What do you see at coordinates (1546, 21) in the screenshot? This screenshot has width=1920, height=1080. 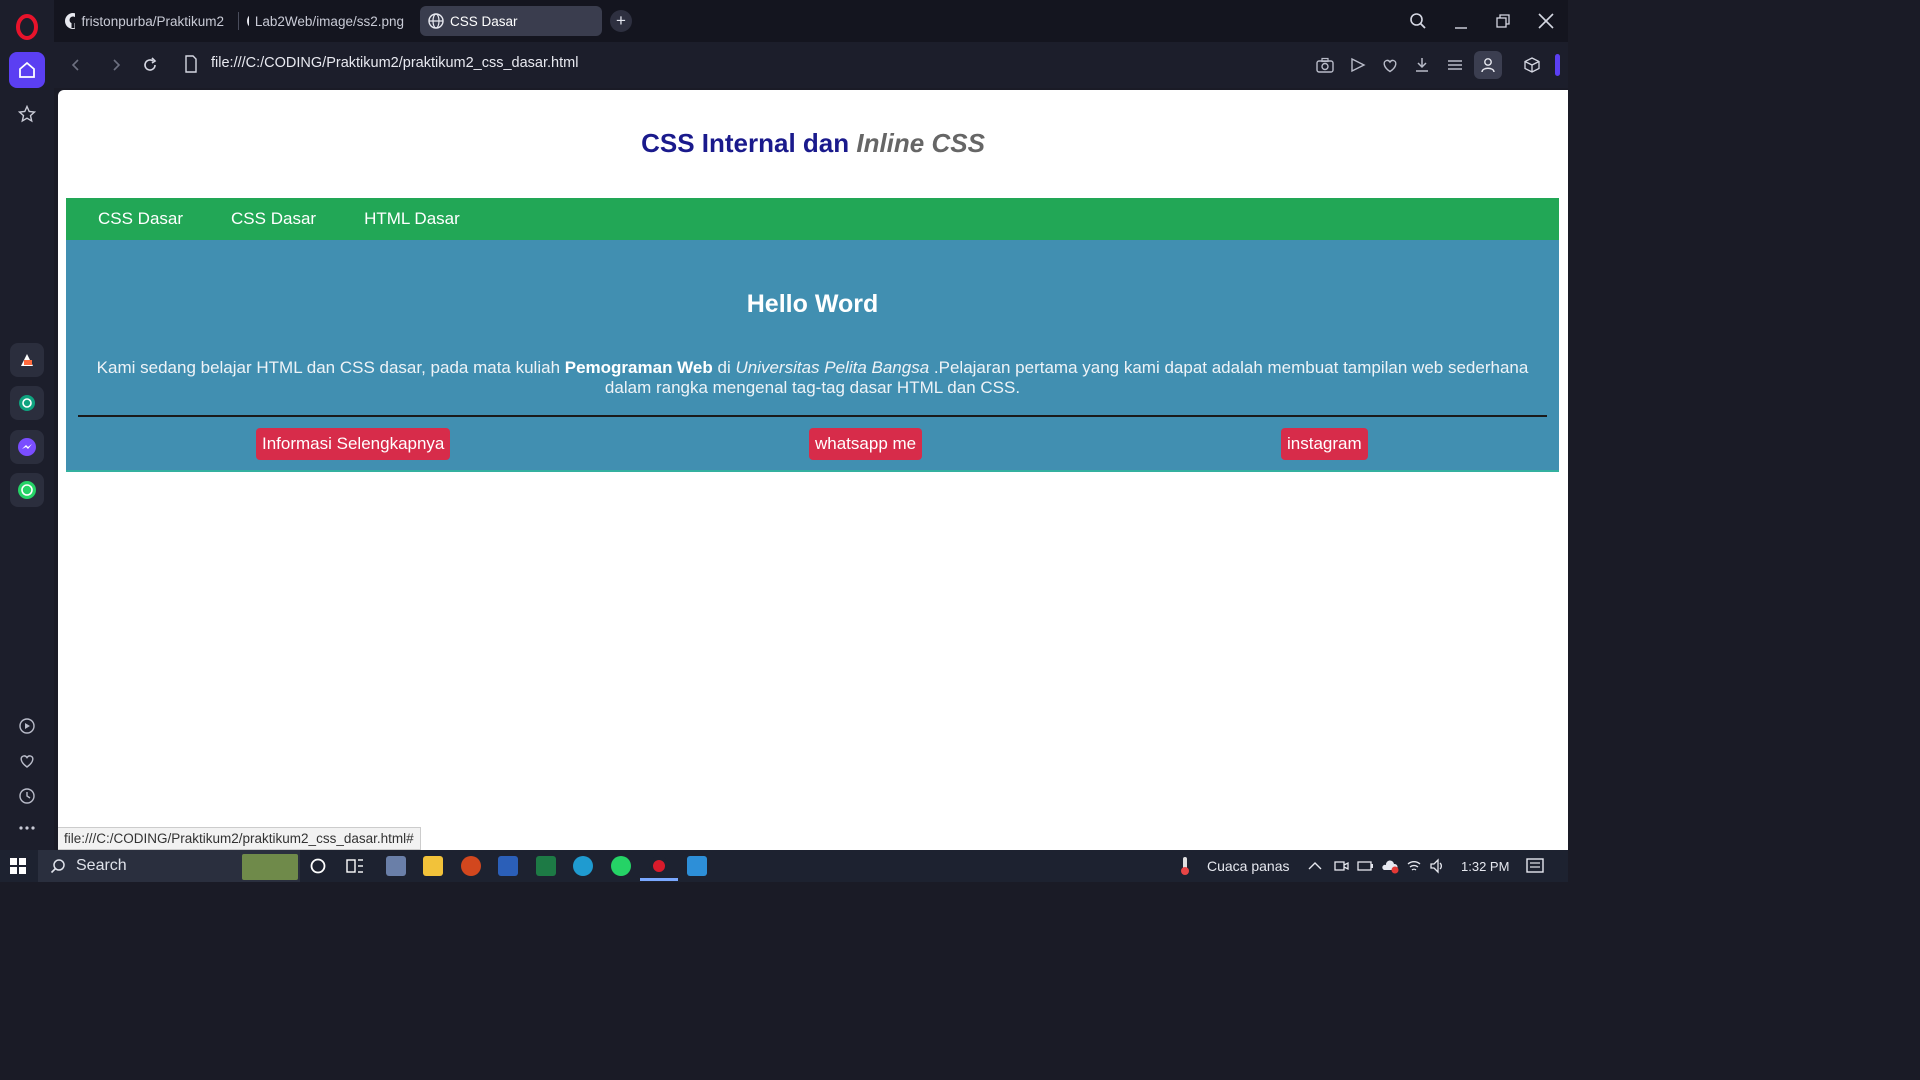 I see `close-icon` at bounding box center [1546, 21].